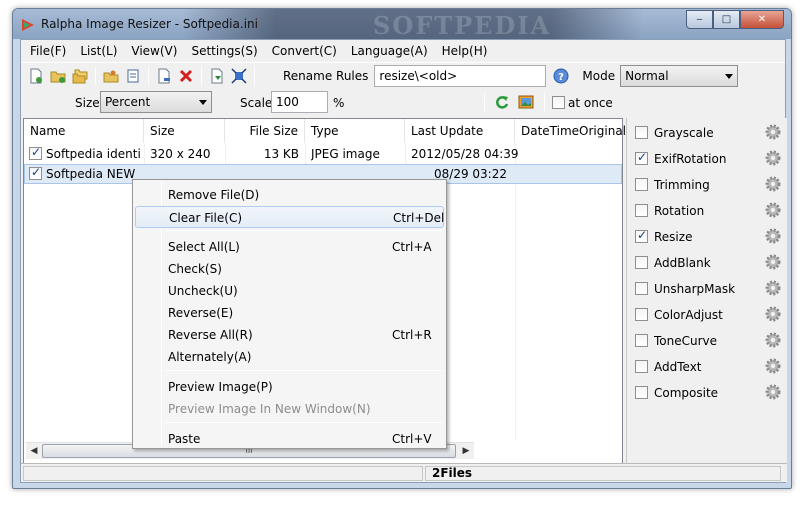 The height and width of the screenshot is (506, 811). What do you see at coordinates (355, 131) in the screenshot?
I see `column-header-type: Type` at bounding box center [355, 131].